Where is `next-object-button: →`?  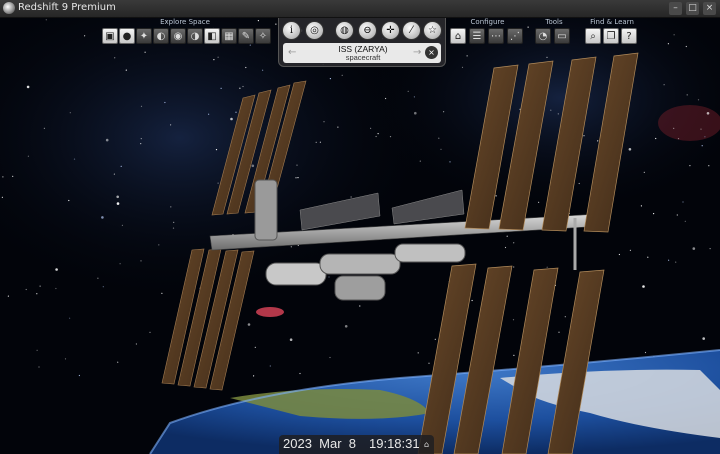
next-object-button: → is located at coordinates (417, 52).